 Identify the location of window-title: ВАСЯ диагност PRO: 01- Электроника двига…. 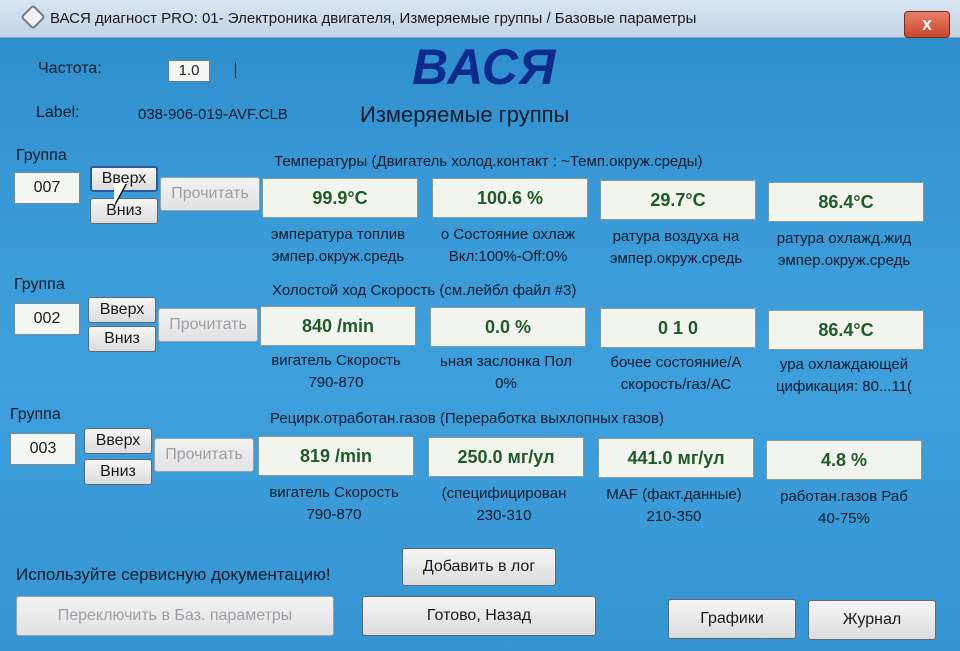
(373, 18).